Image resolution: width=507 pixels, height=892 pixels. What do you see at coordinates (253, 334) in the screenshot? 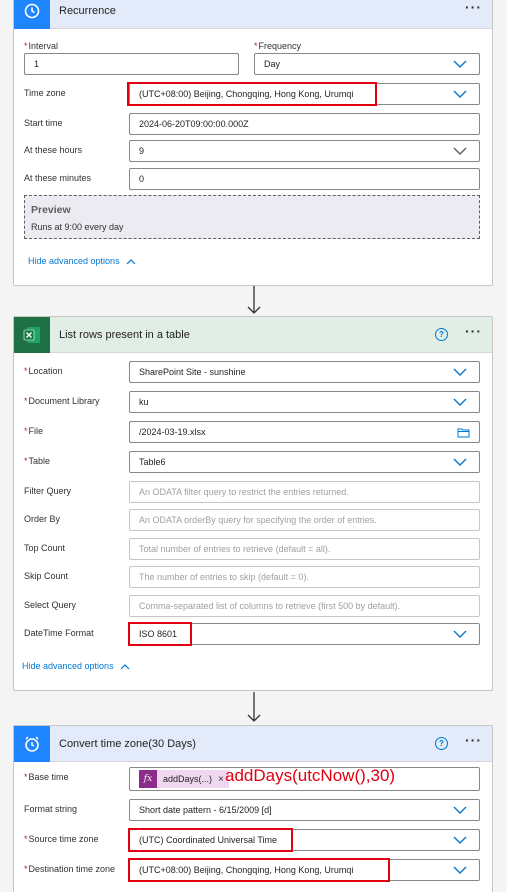
I see `list-rows-header: List rows present in a table ? ···` at bounding box center [253, 334].